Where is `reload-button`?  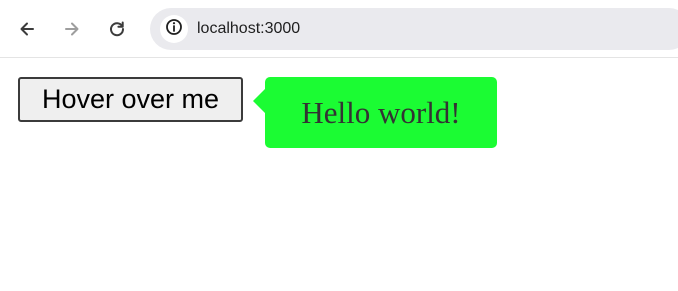
reload-button is located at coordinates (117, 29).